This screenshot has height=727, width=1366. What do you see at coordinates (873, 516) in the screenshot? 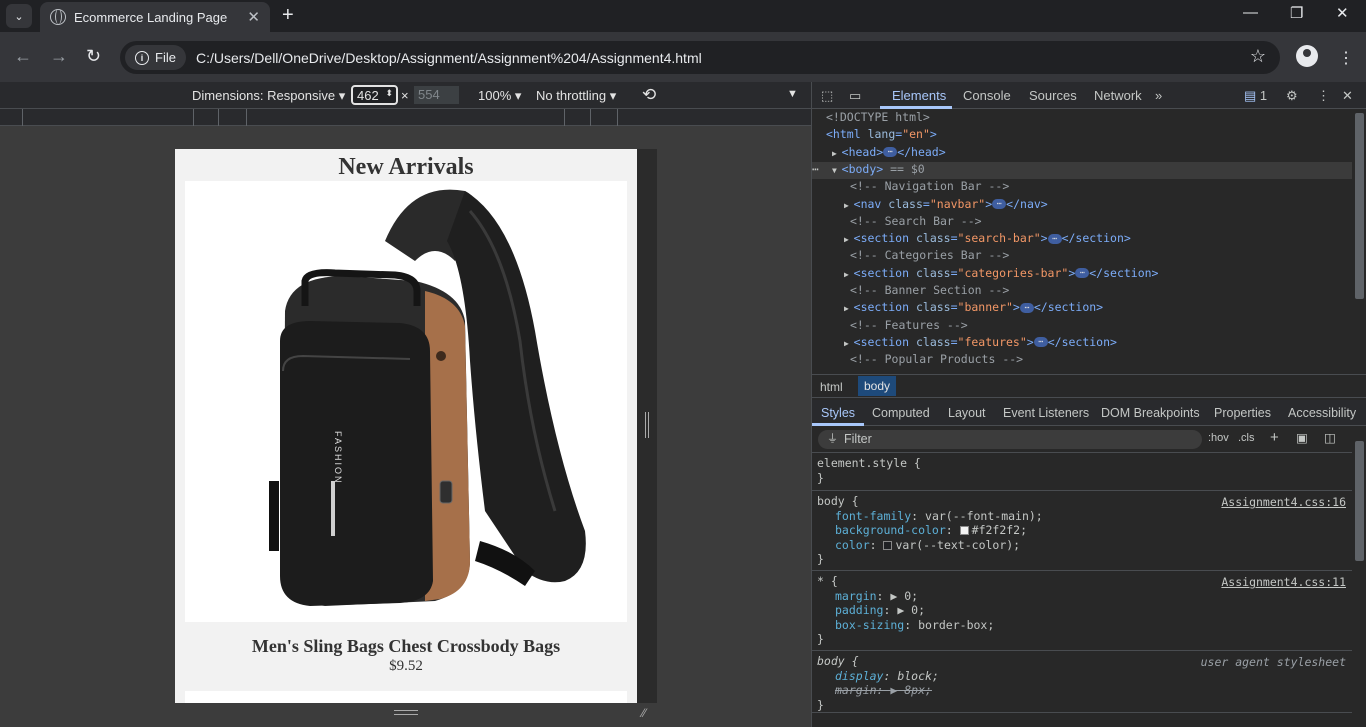
I see `prop-name: font-family` at bounding box center [873, 516].